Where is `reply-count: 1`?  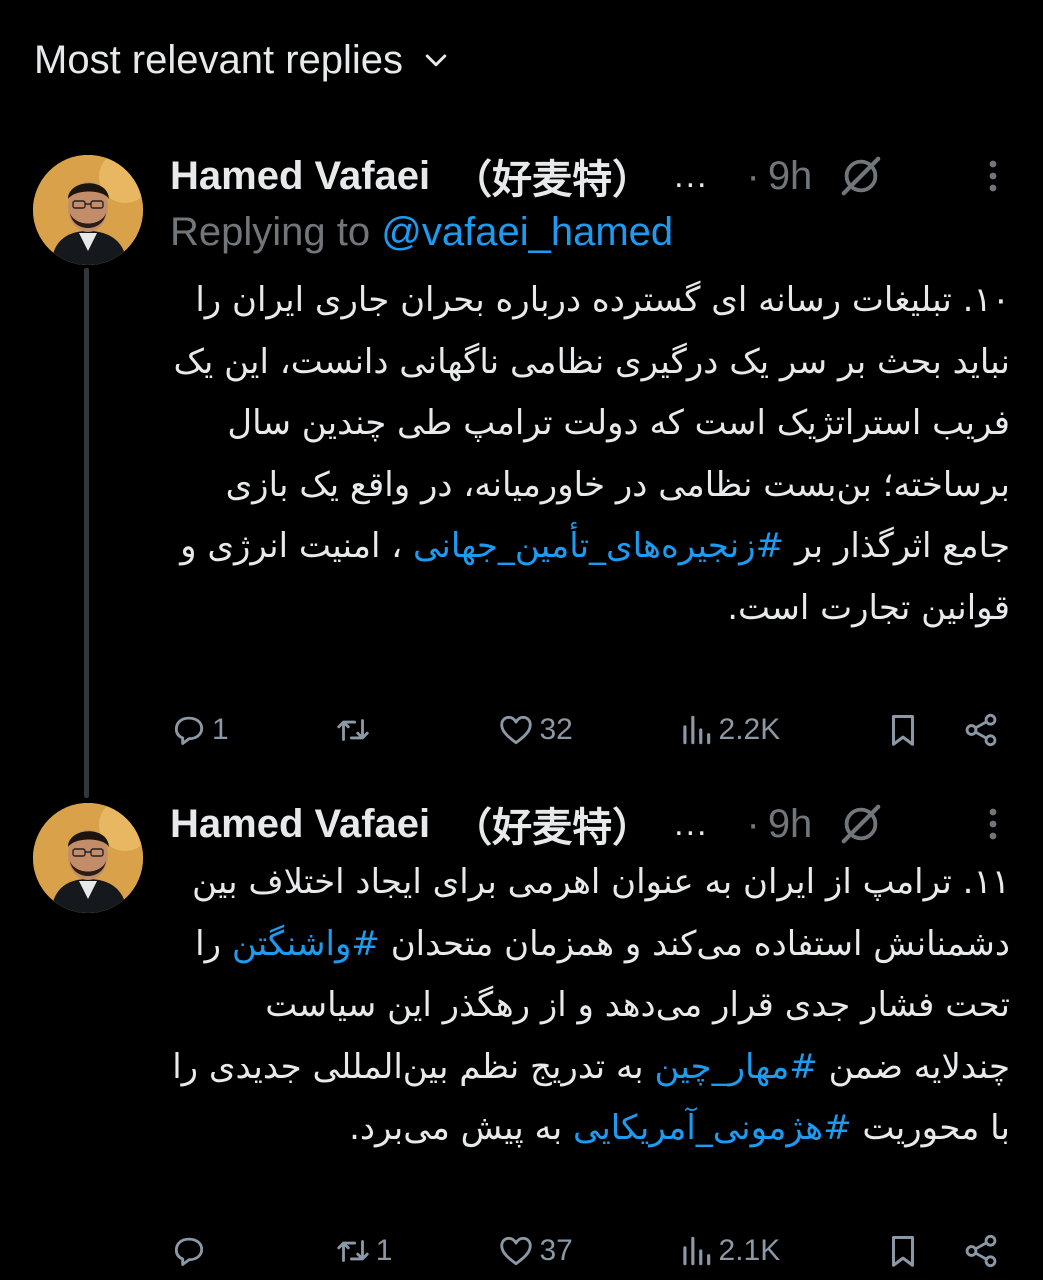
reply-count: 1 is located at coordinates (220, 729).